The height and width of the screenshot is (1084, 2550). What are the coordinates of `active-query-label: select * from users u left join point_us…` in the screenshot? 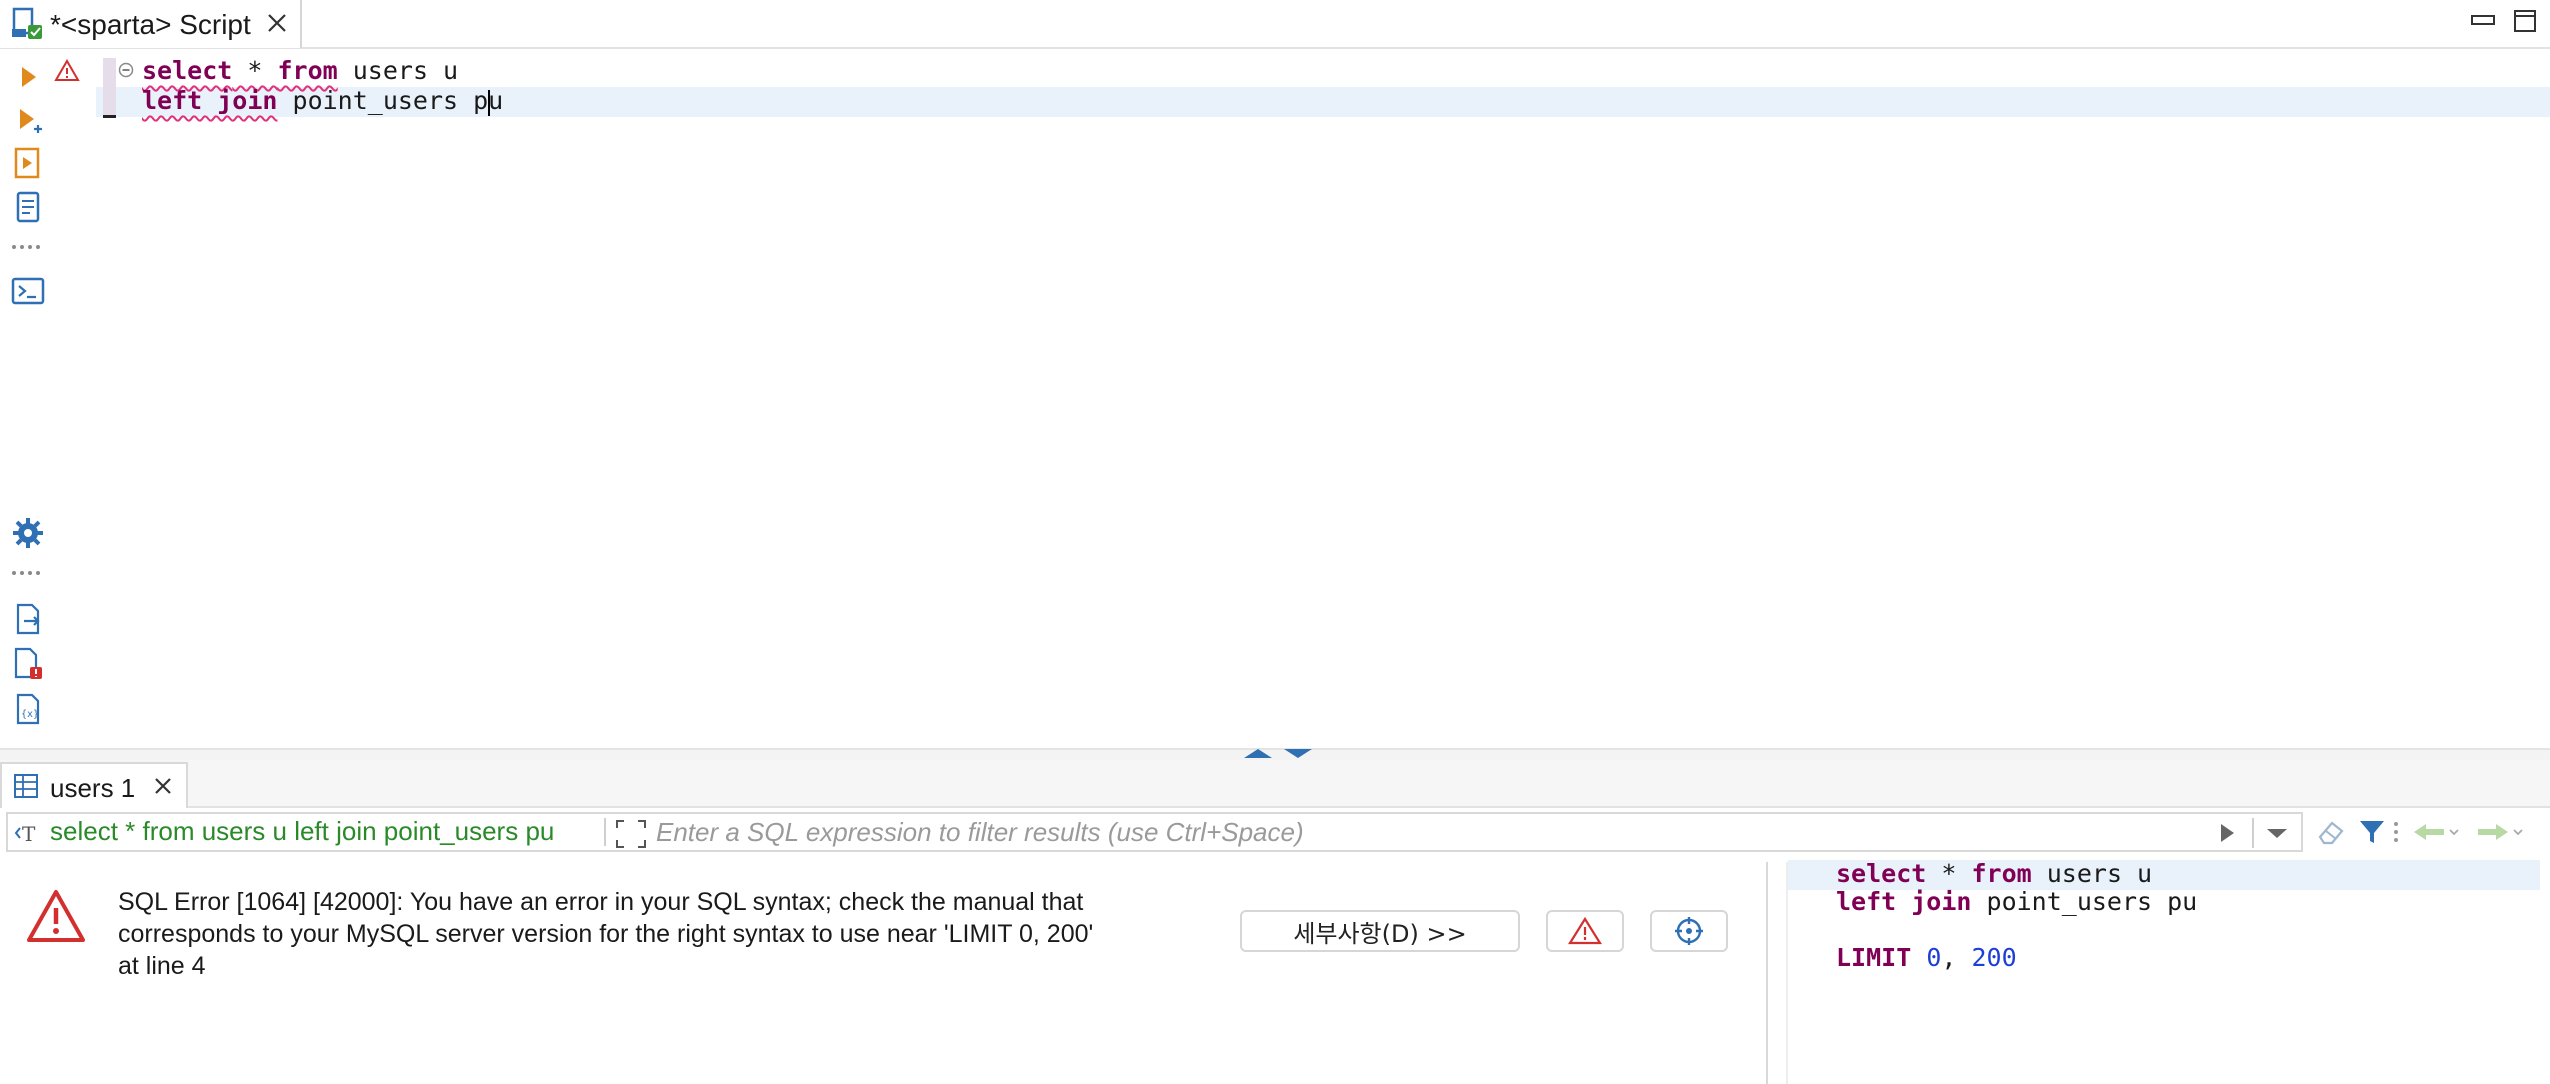 It's located at (302, 831).